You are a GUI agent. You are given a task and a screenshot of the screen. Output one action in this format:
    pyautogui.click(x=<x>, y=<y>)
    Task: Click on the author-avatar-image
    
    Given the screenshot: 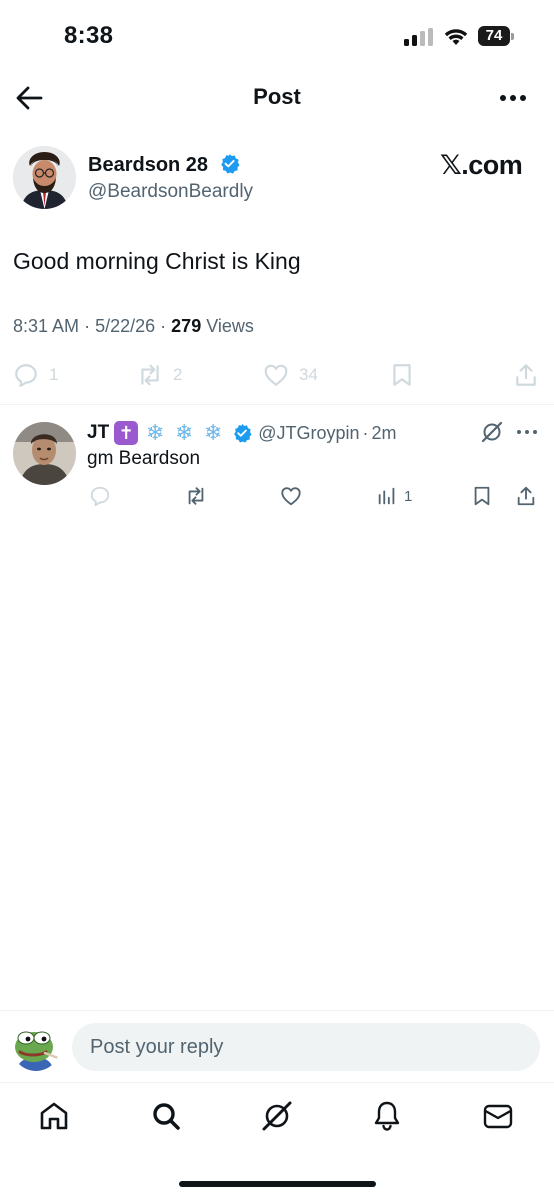 What is the action you would take?
    pyautogui.click(x=44, y=177)
    